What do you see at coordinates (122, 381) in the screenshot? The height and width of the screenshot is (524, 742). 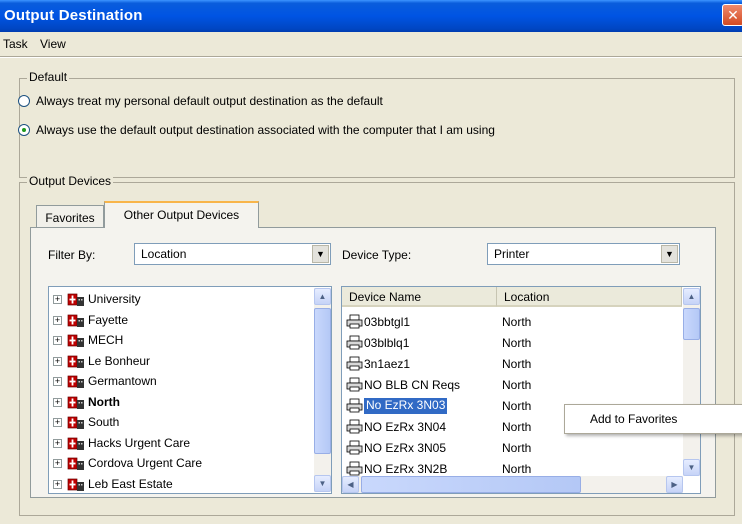 I see `tree-item-label: Germantown` at bounding box center [122, 381].